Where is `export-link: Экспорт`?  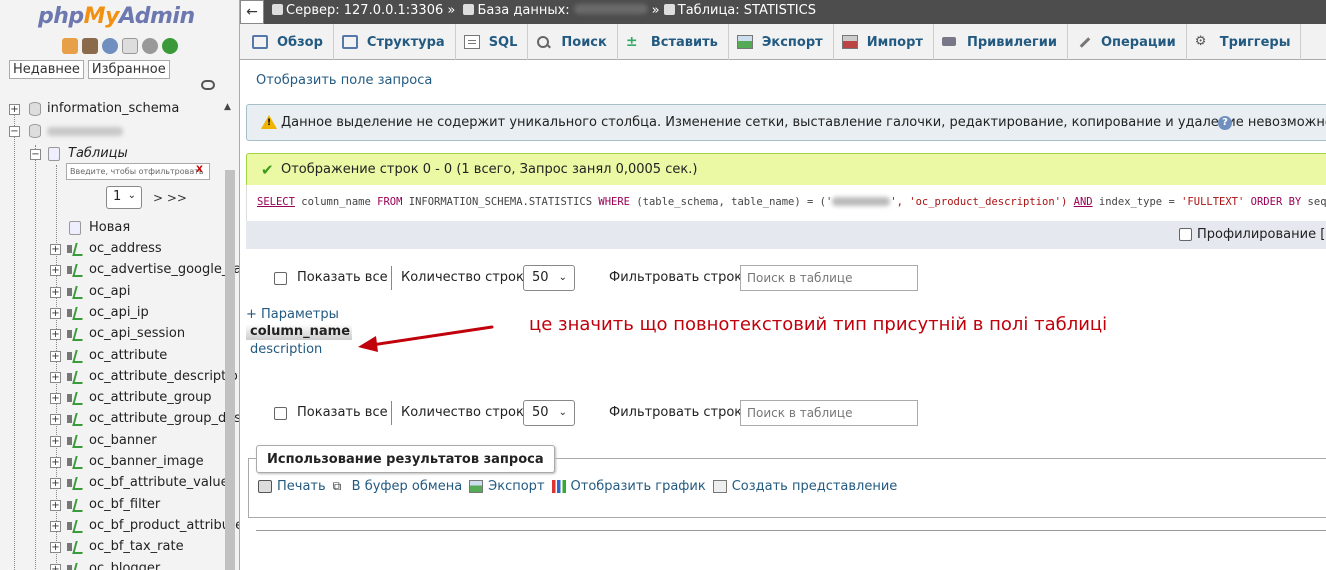 export-link: Экспорт is located at coordinates (507, 486).